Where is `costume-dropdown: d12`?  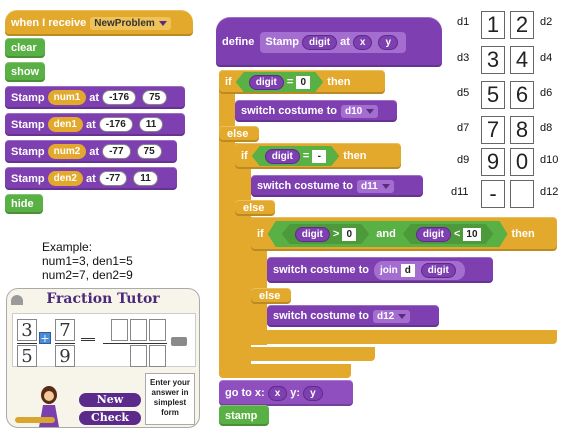 costume-dropdown: d12 is located at coordinates (391, 316).